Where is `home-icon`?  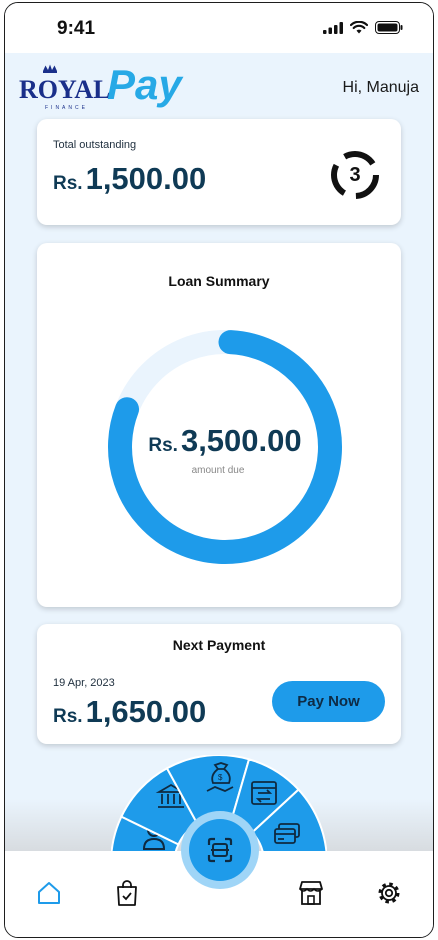 home-icon is located at coordinates (49, 893).